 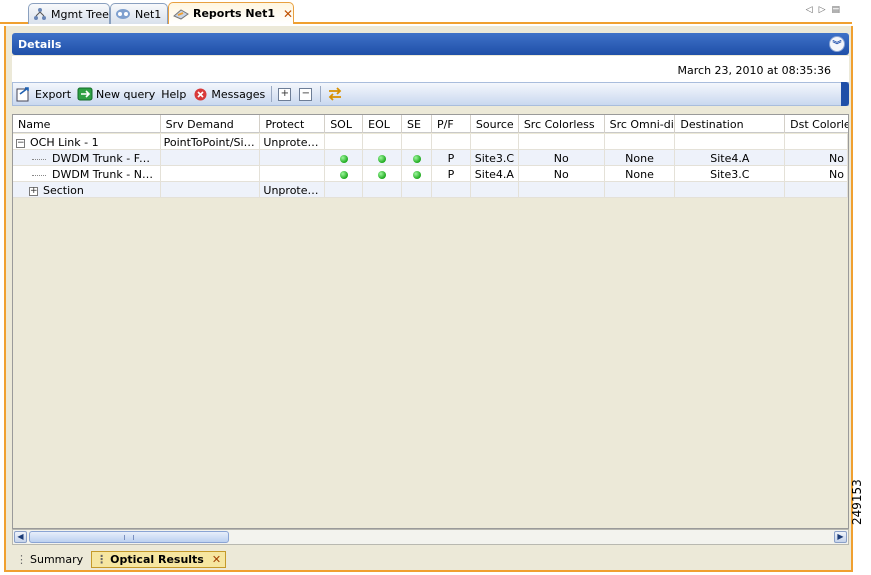 I want to click on export-icon, so click(x=24, y=94).